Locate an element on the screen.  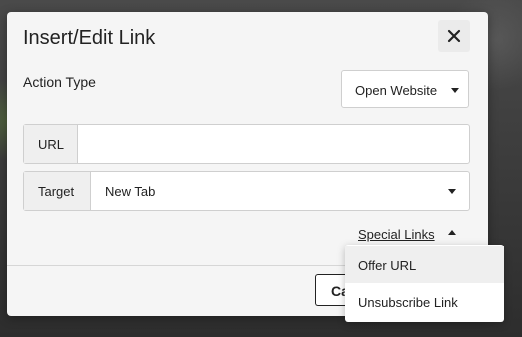
close-icon is located at coordinates (454, 36).